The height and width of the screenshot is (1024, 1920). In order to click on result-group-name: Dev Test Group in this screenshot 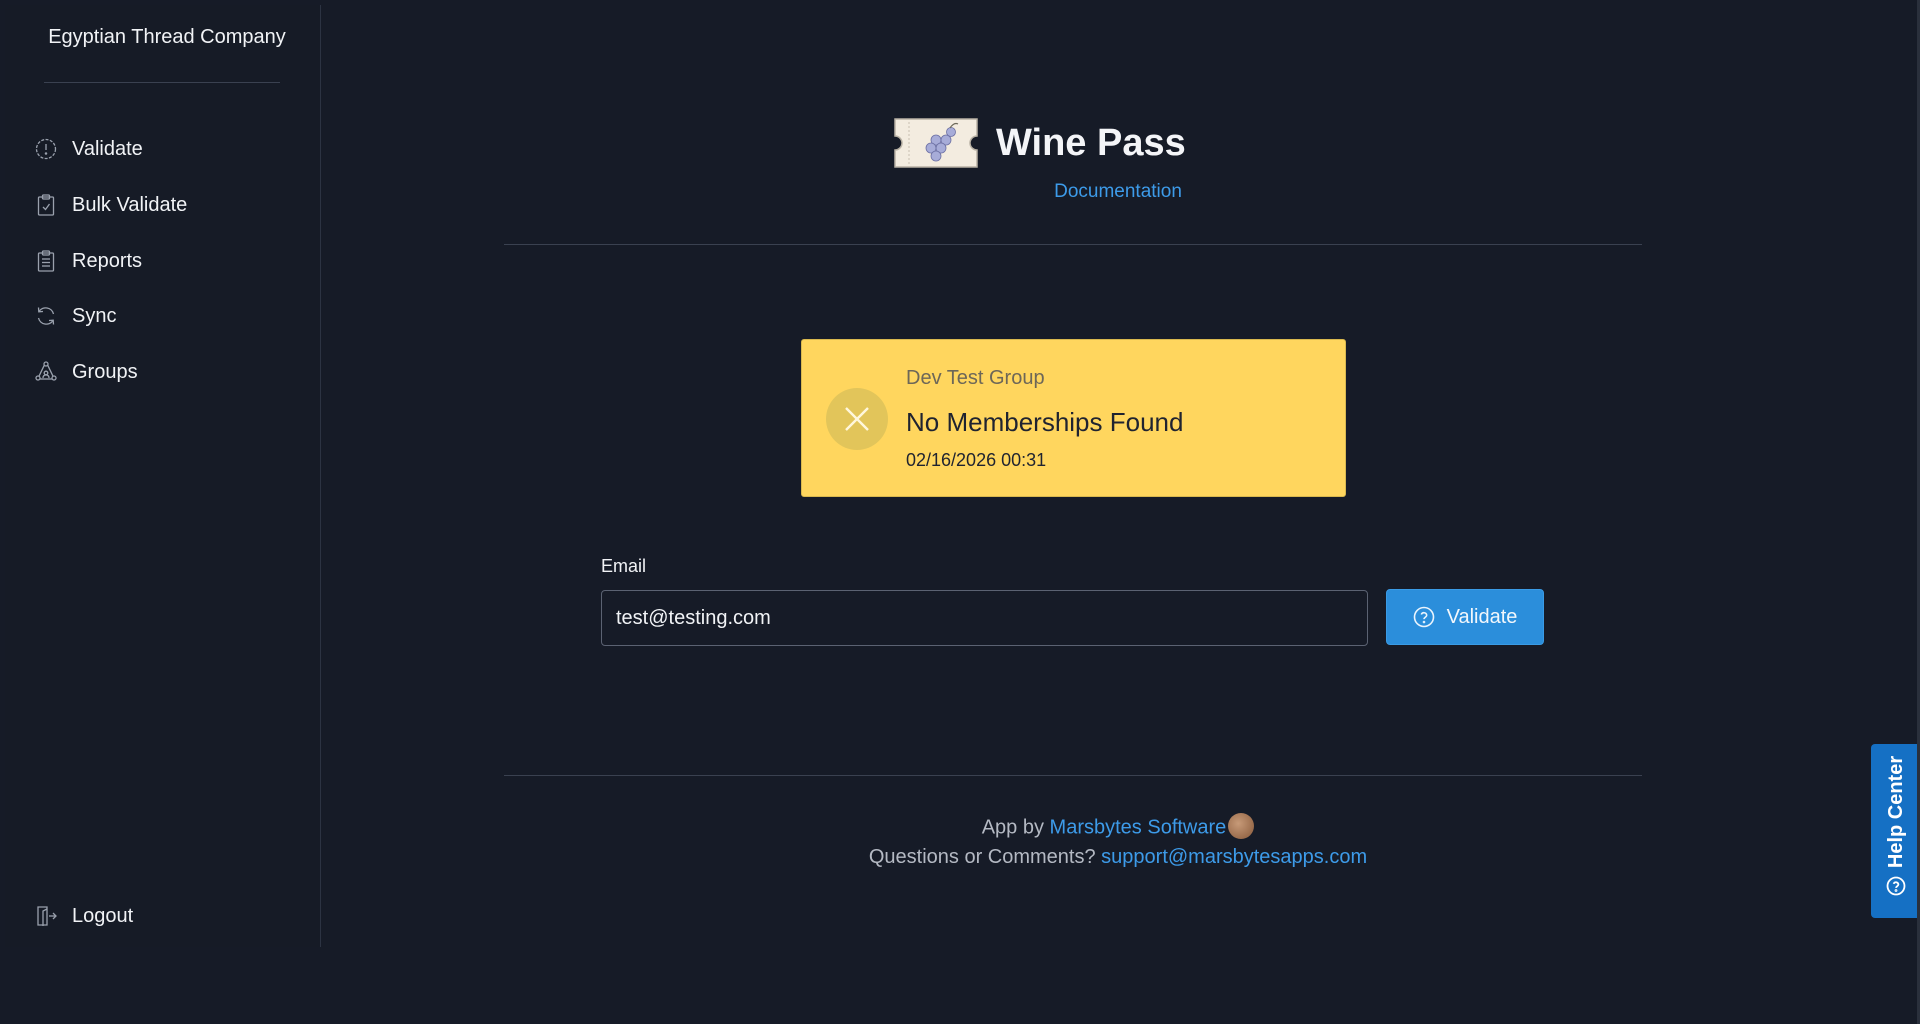, I will do `click(975, 378)`.